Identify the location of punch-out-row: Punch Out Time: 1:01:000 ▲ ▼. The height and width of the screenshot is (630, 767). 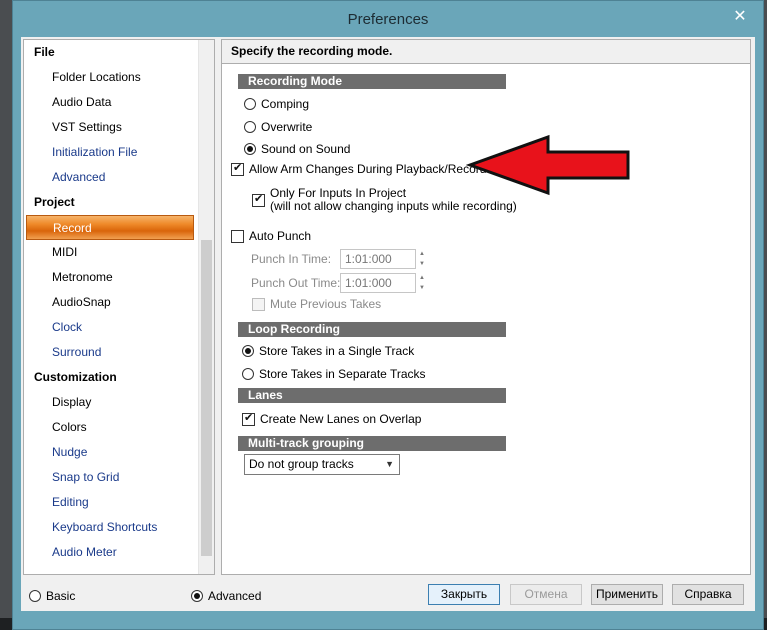
(339, 283).